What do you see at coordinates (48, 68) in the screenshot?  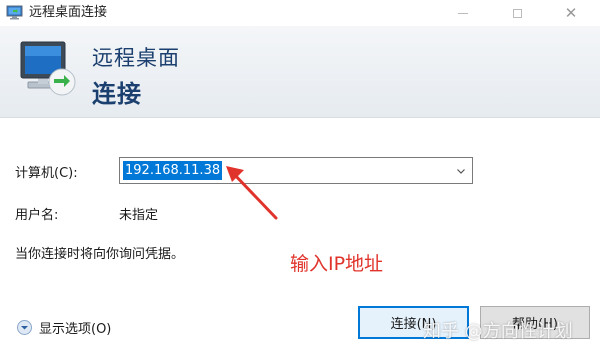 I see `remote-desktop-large-icon` at bounding box center [48, 68].